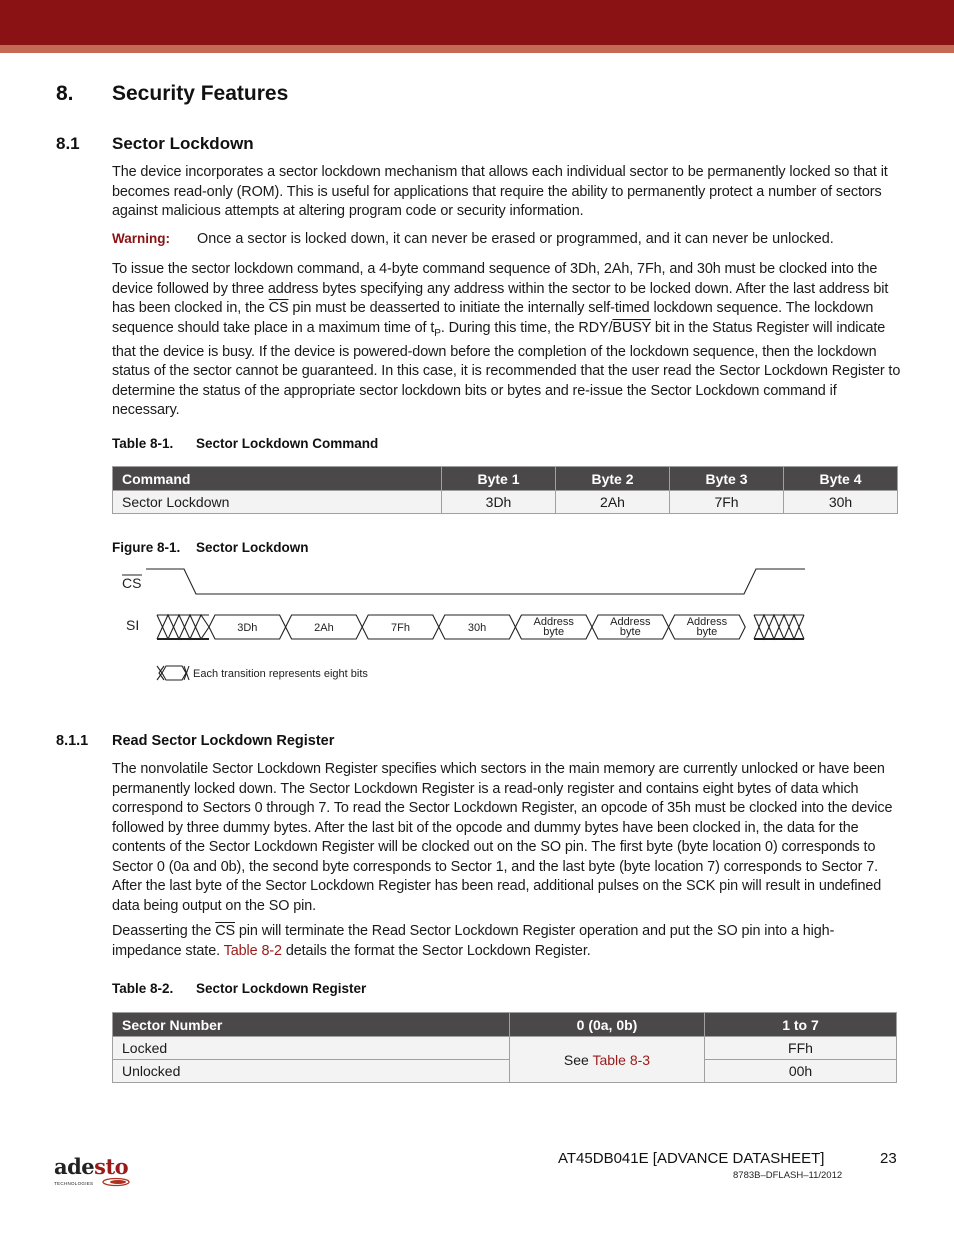 Image resolution: width=954 pixels, height=1235 pixels. I want to click on header-bar, so click(477, 22).